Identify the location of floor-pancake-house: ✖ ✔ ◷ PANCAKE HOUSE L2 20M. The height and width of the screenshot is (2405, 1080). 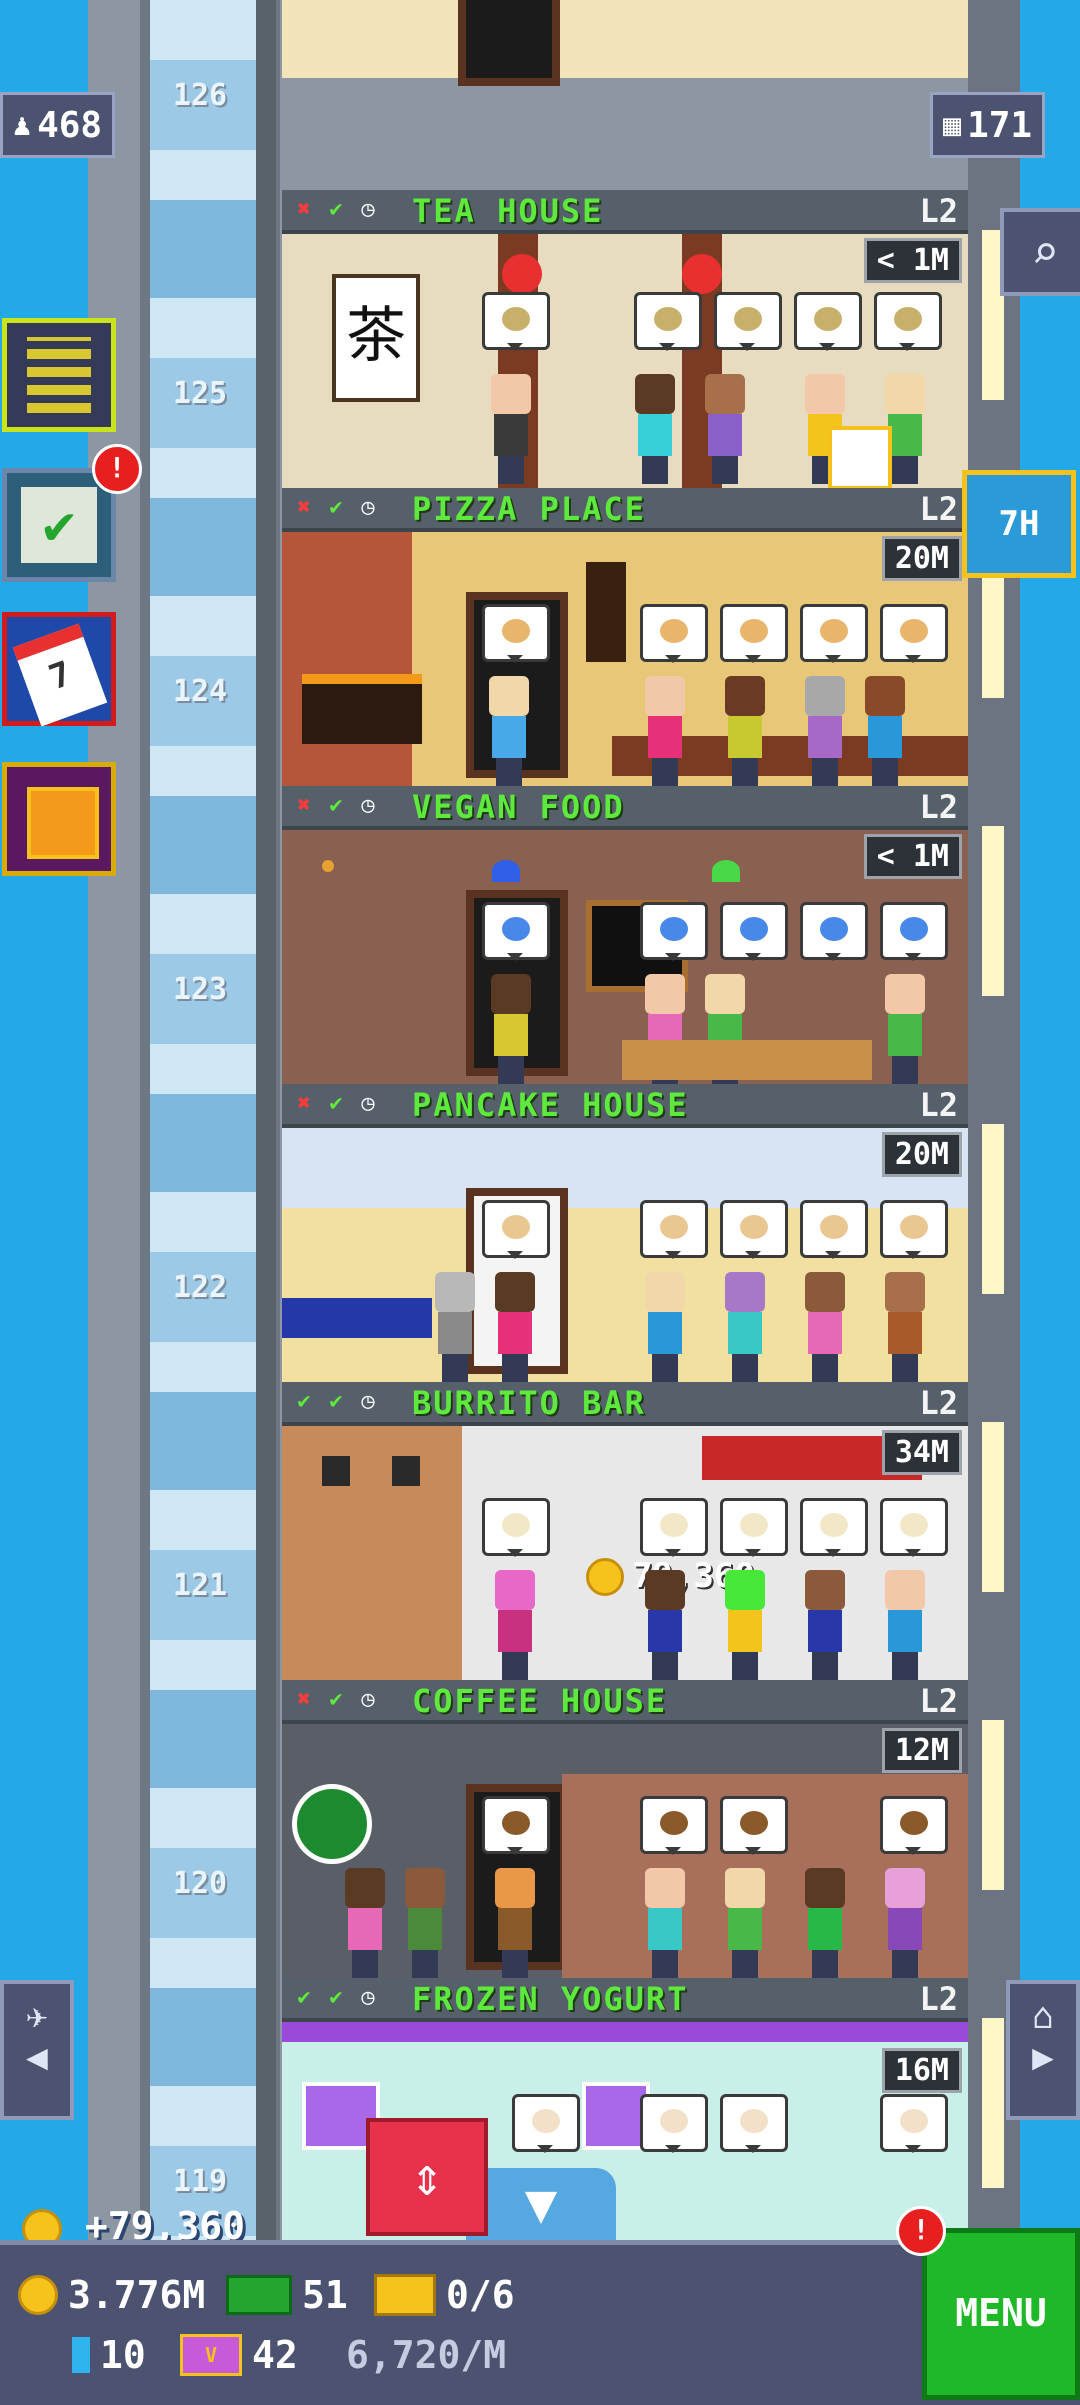
(625, 1233).